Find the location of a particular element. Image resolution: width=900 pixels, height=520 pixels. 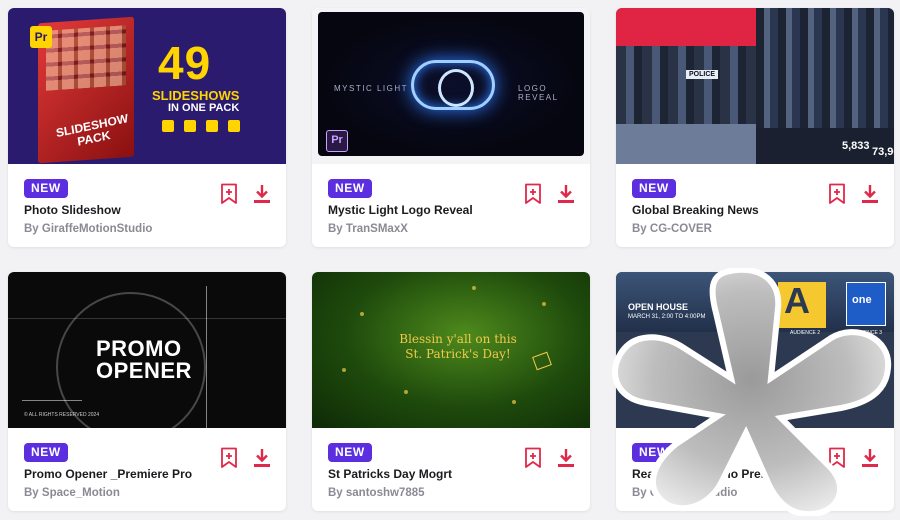

preview-screen: MYSTIC LIGHT LOGO REVEAL Pr is located at coordinates (451, 84).